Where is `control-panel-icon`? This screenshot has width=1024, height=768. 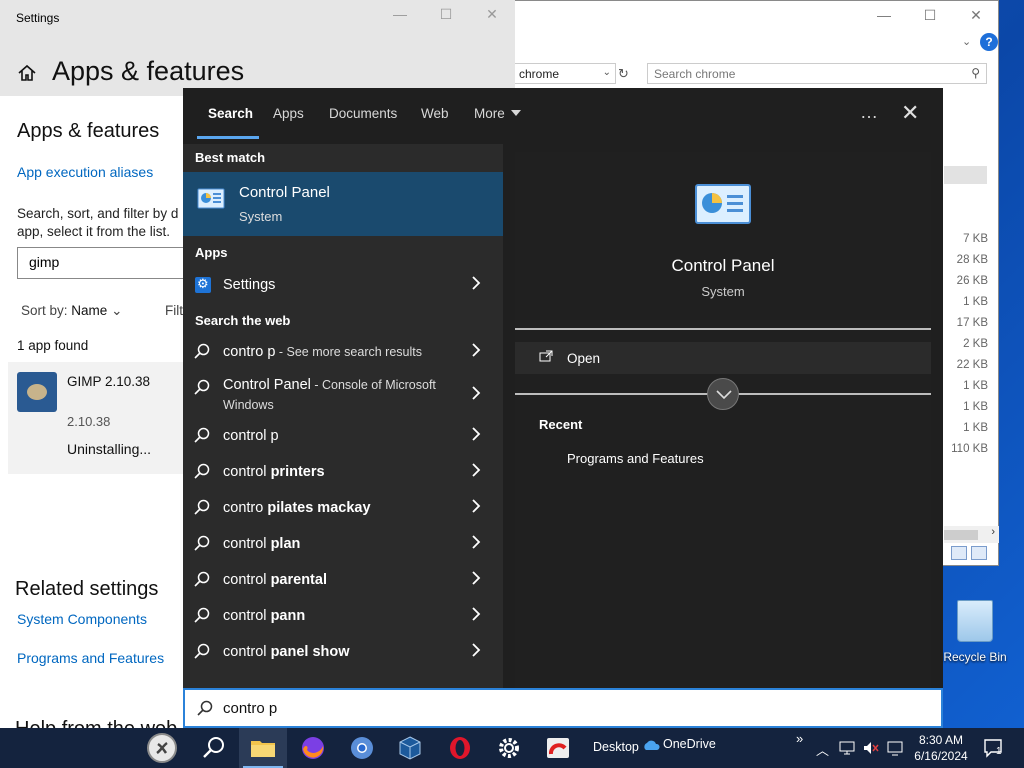 control-panel-icon is located at coordinates (211, 198).